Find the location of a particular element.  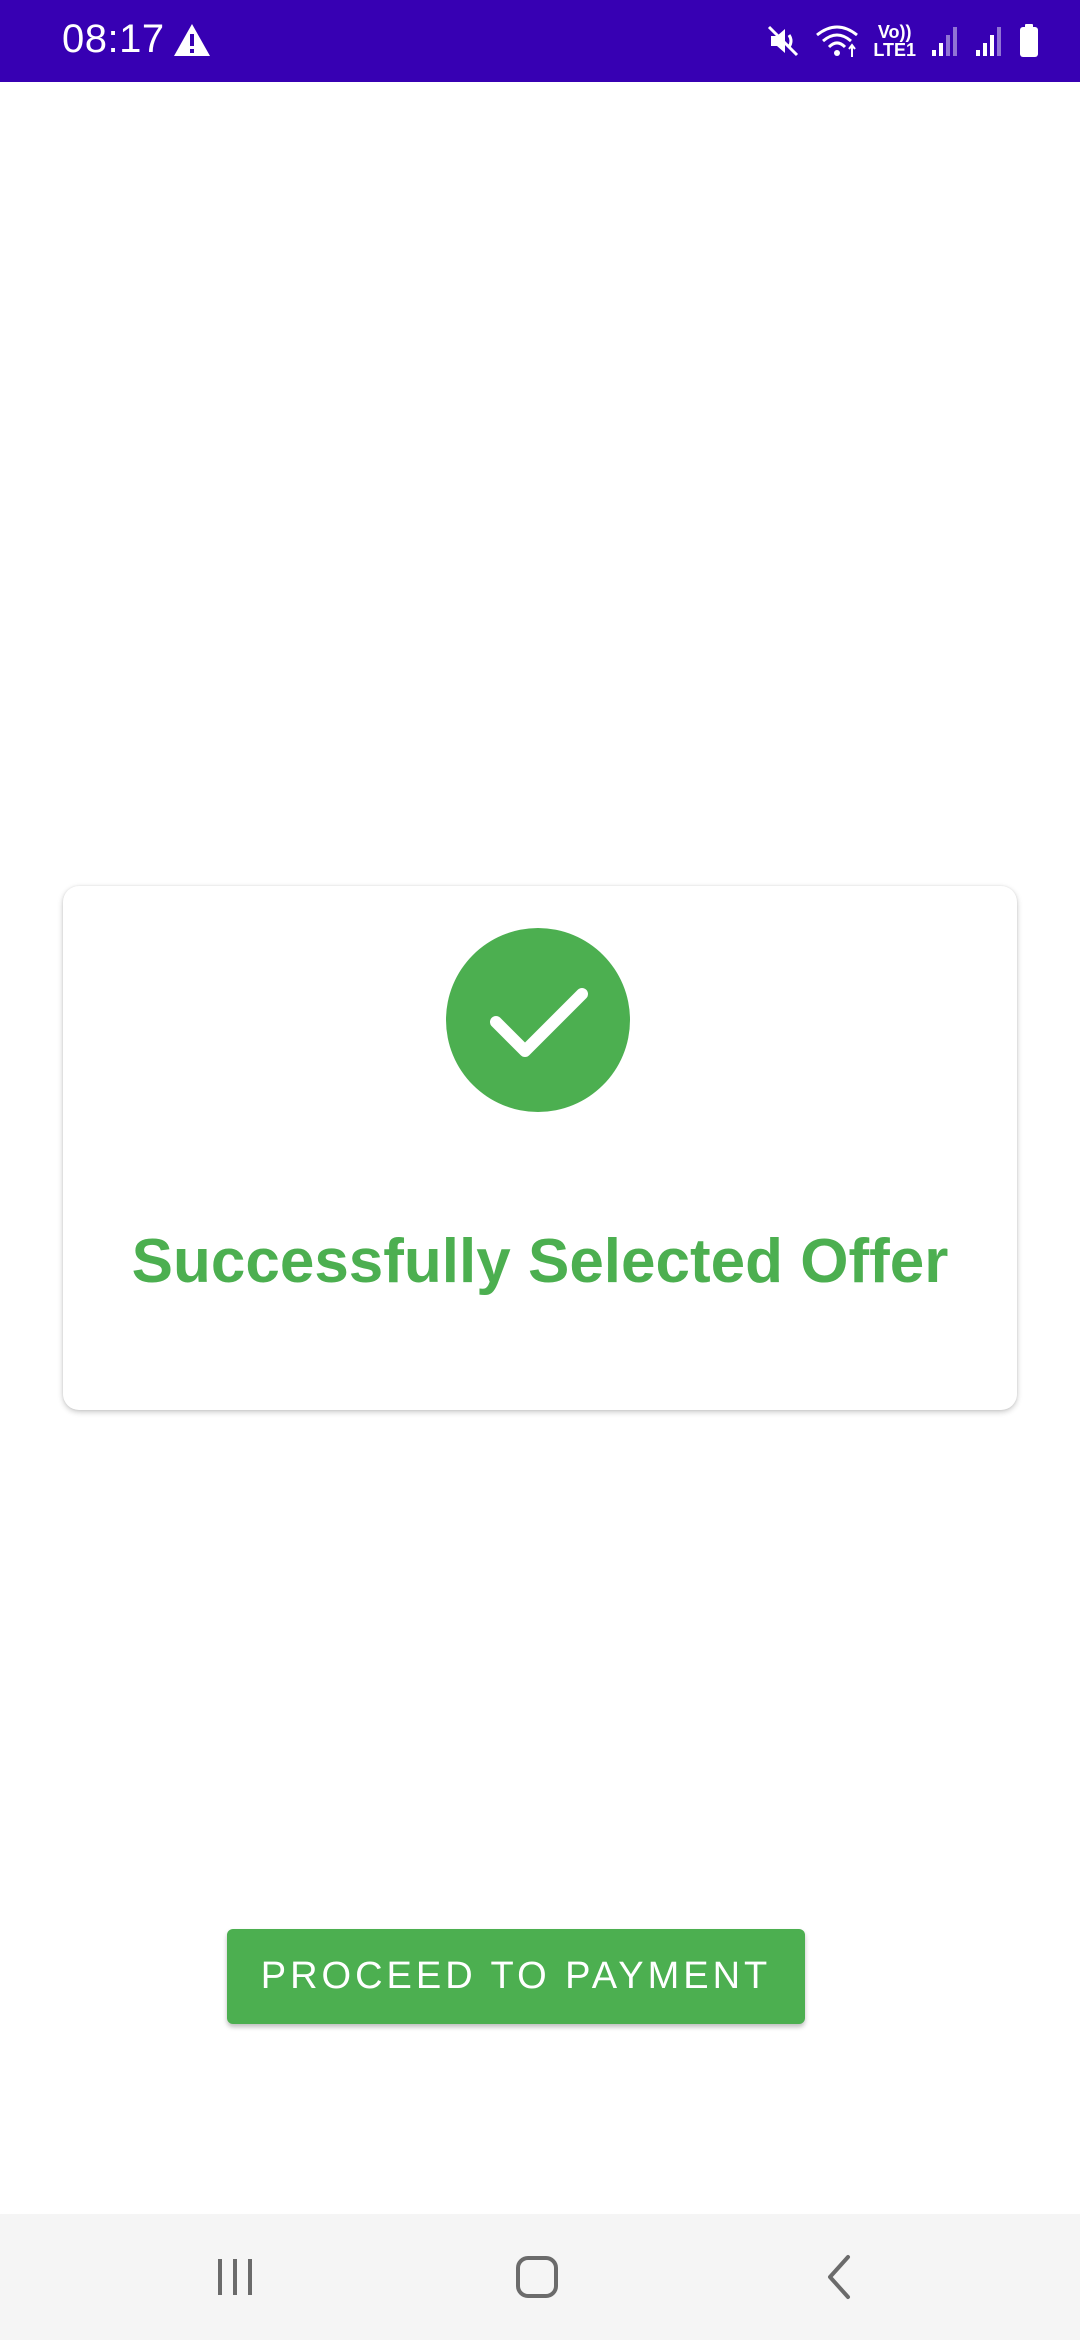

back-icon is located at coordinates (840, 2277).